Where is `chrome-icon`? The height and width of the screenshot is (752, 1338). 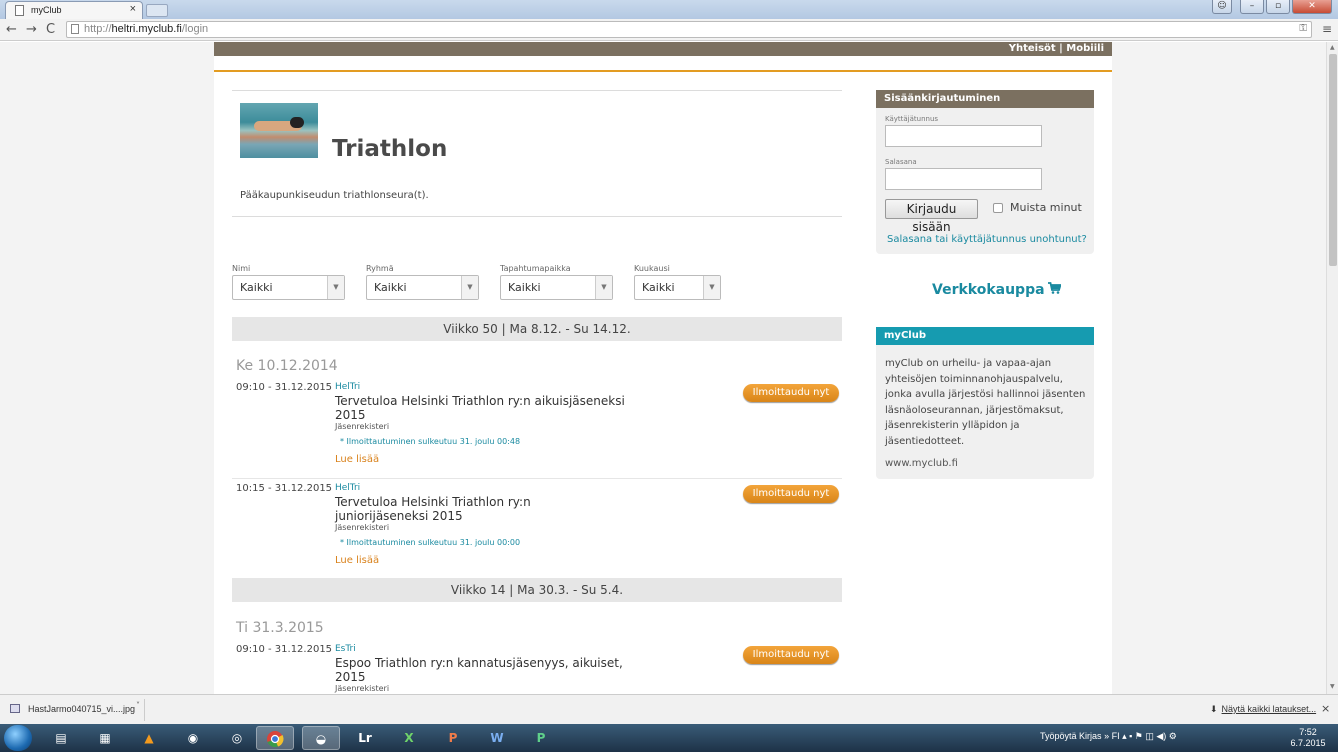
chrome-icon is located at coordinates (275, 738).